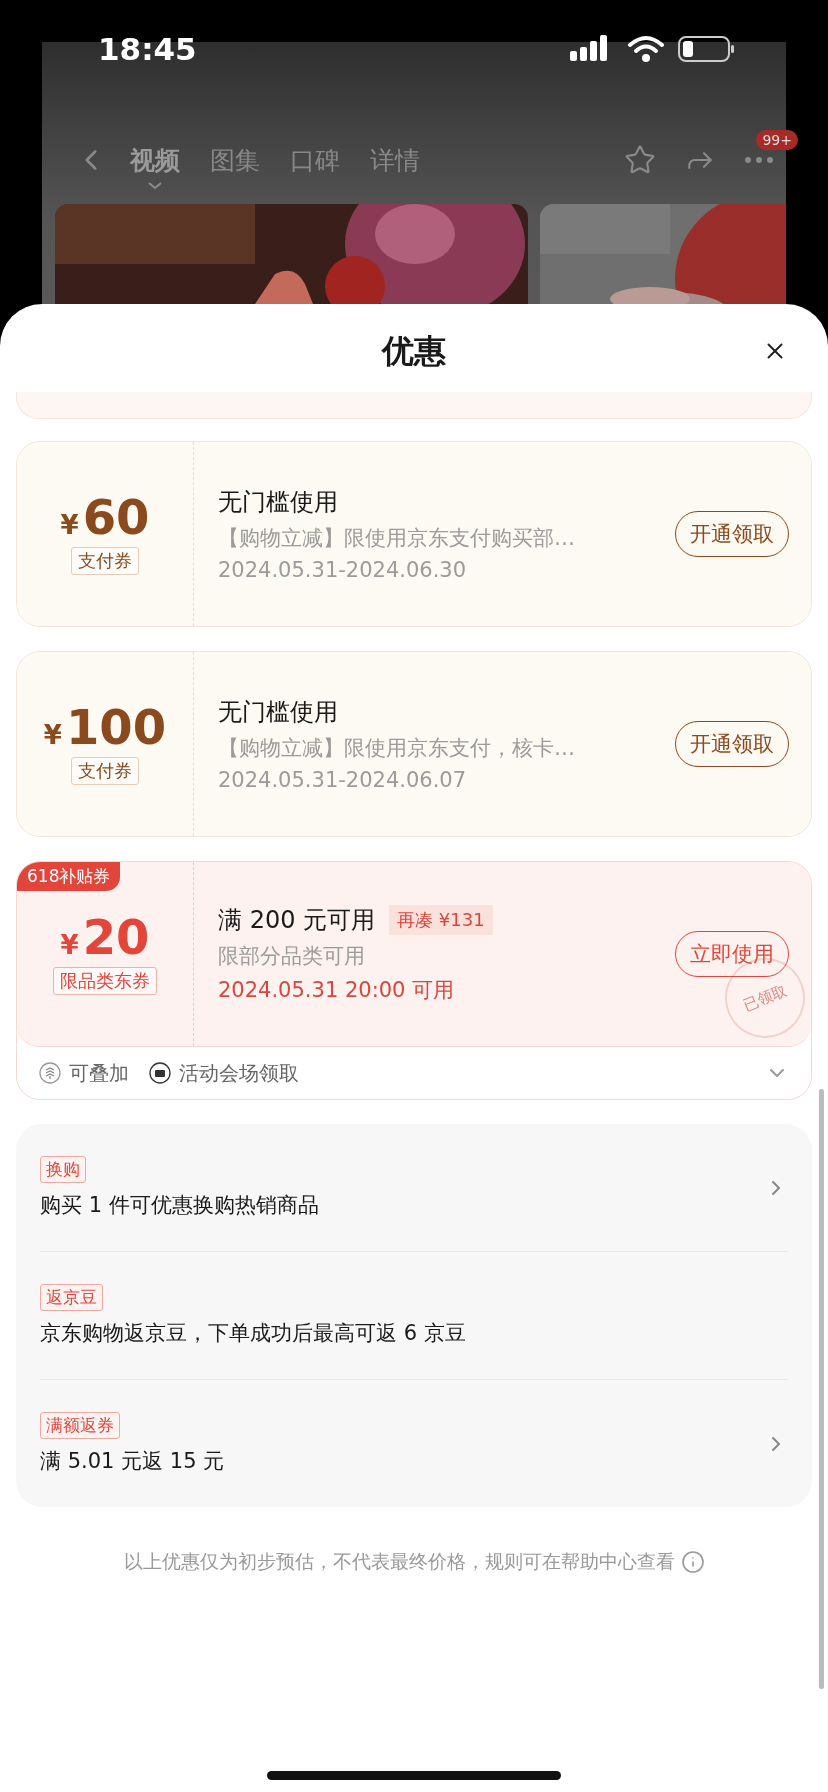 This screenshot has width=828, height=1792. Describe the element at coordinates (160, 1073) in the screenshot. I see `ticket-icon` at that location.